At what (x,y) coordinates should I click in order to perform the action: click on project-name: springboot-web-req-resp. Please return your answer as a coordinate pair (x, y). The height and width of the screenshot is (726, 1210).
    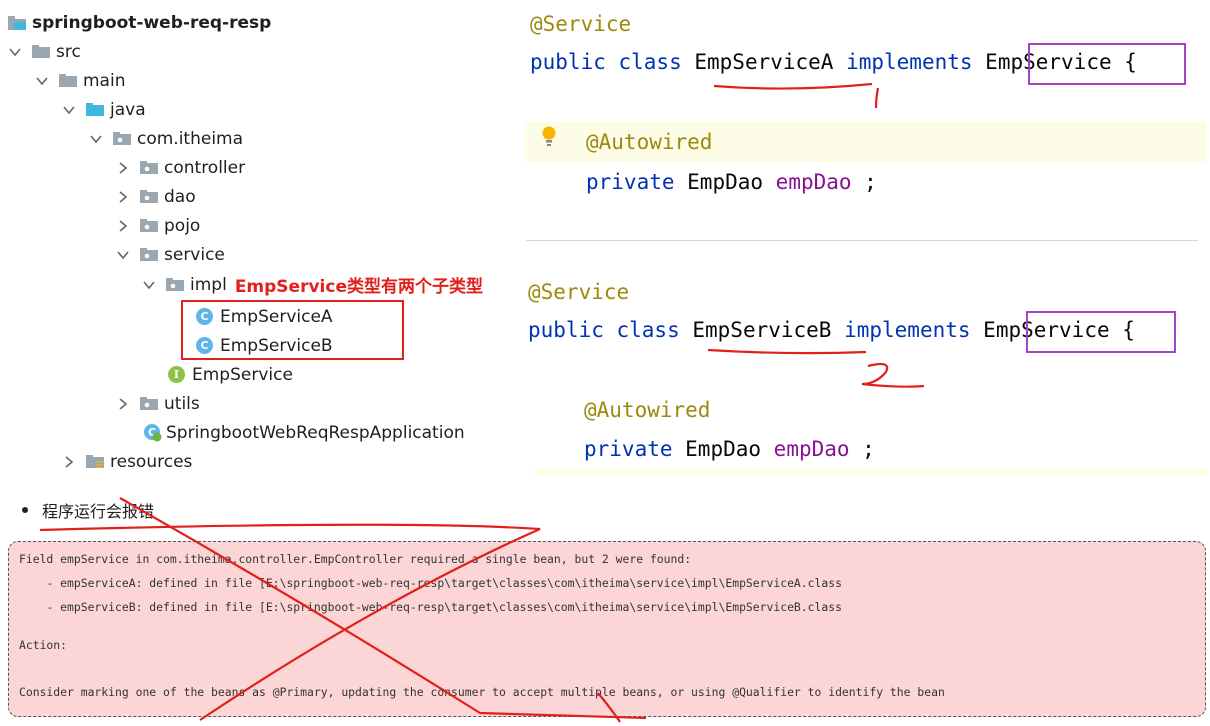
    Looking at the image, I should click on (152, 22).